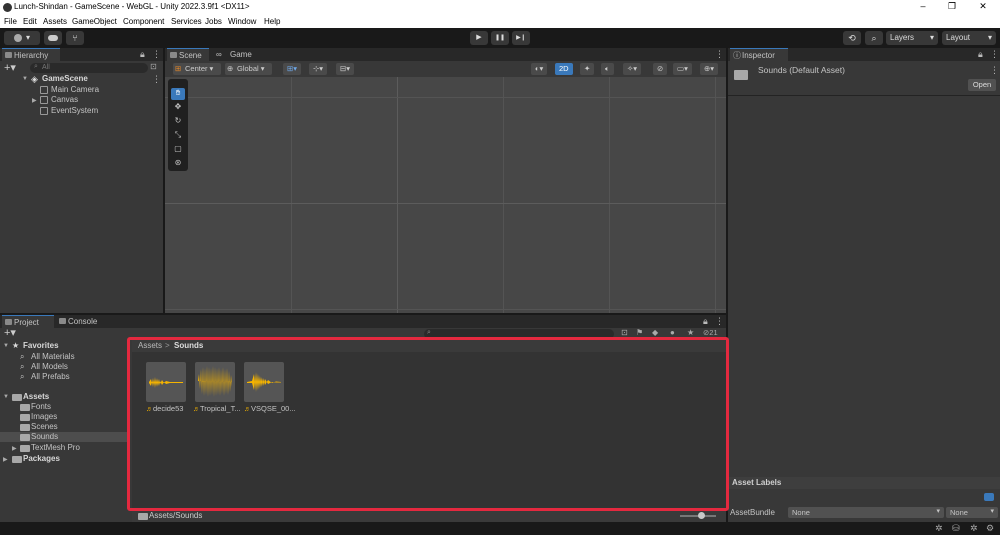  Describe the element at coordinates (50, 376) in the screenshot. I see `favorite-all-prefabs: All Prefabs` at that location.